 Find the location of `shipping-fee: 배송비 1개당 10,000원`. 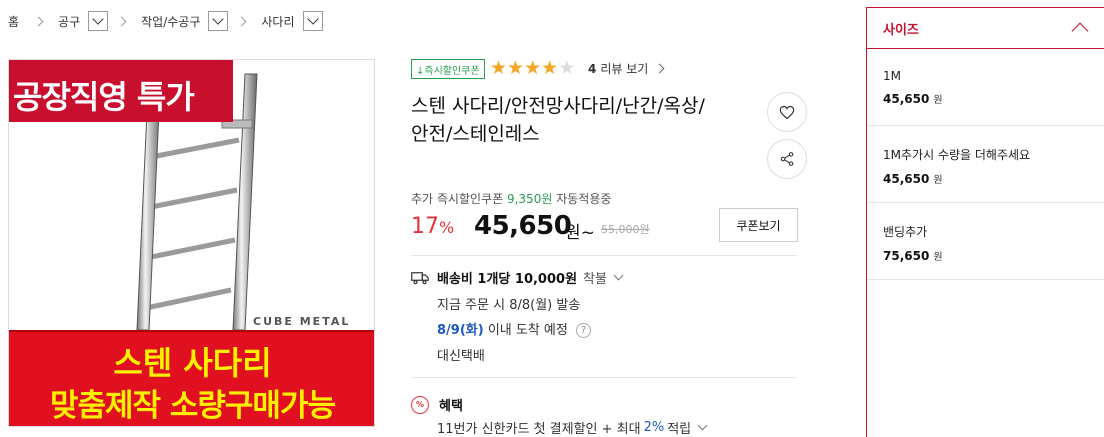

shipping-fee: 배송비 1개당 10,000원 is located at coordinates (507, 279).